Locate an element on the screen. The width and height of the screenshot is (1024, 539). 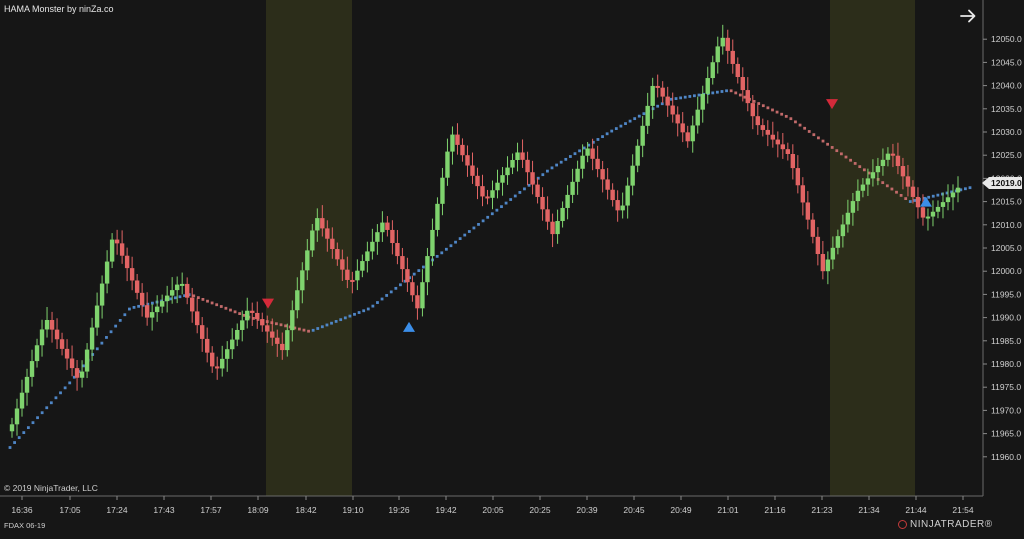
price-tick-label: 12045.0 is located at coordinates (1006, 62).